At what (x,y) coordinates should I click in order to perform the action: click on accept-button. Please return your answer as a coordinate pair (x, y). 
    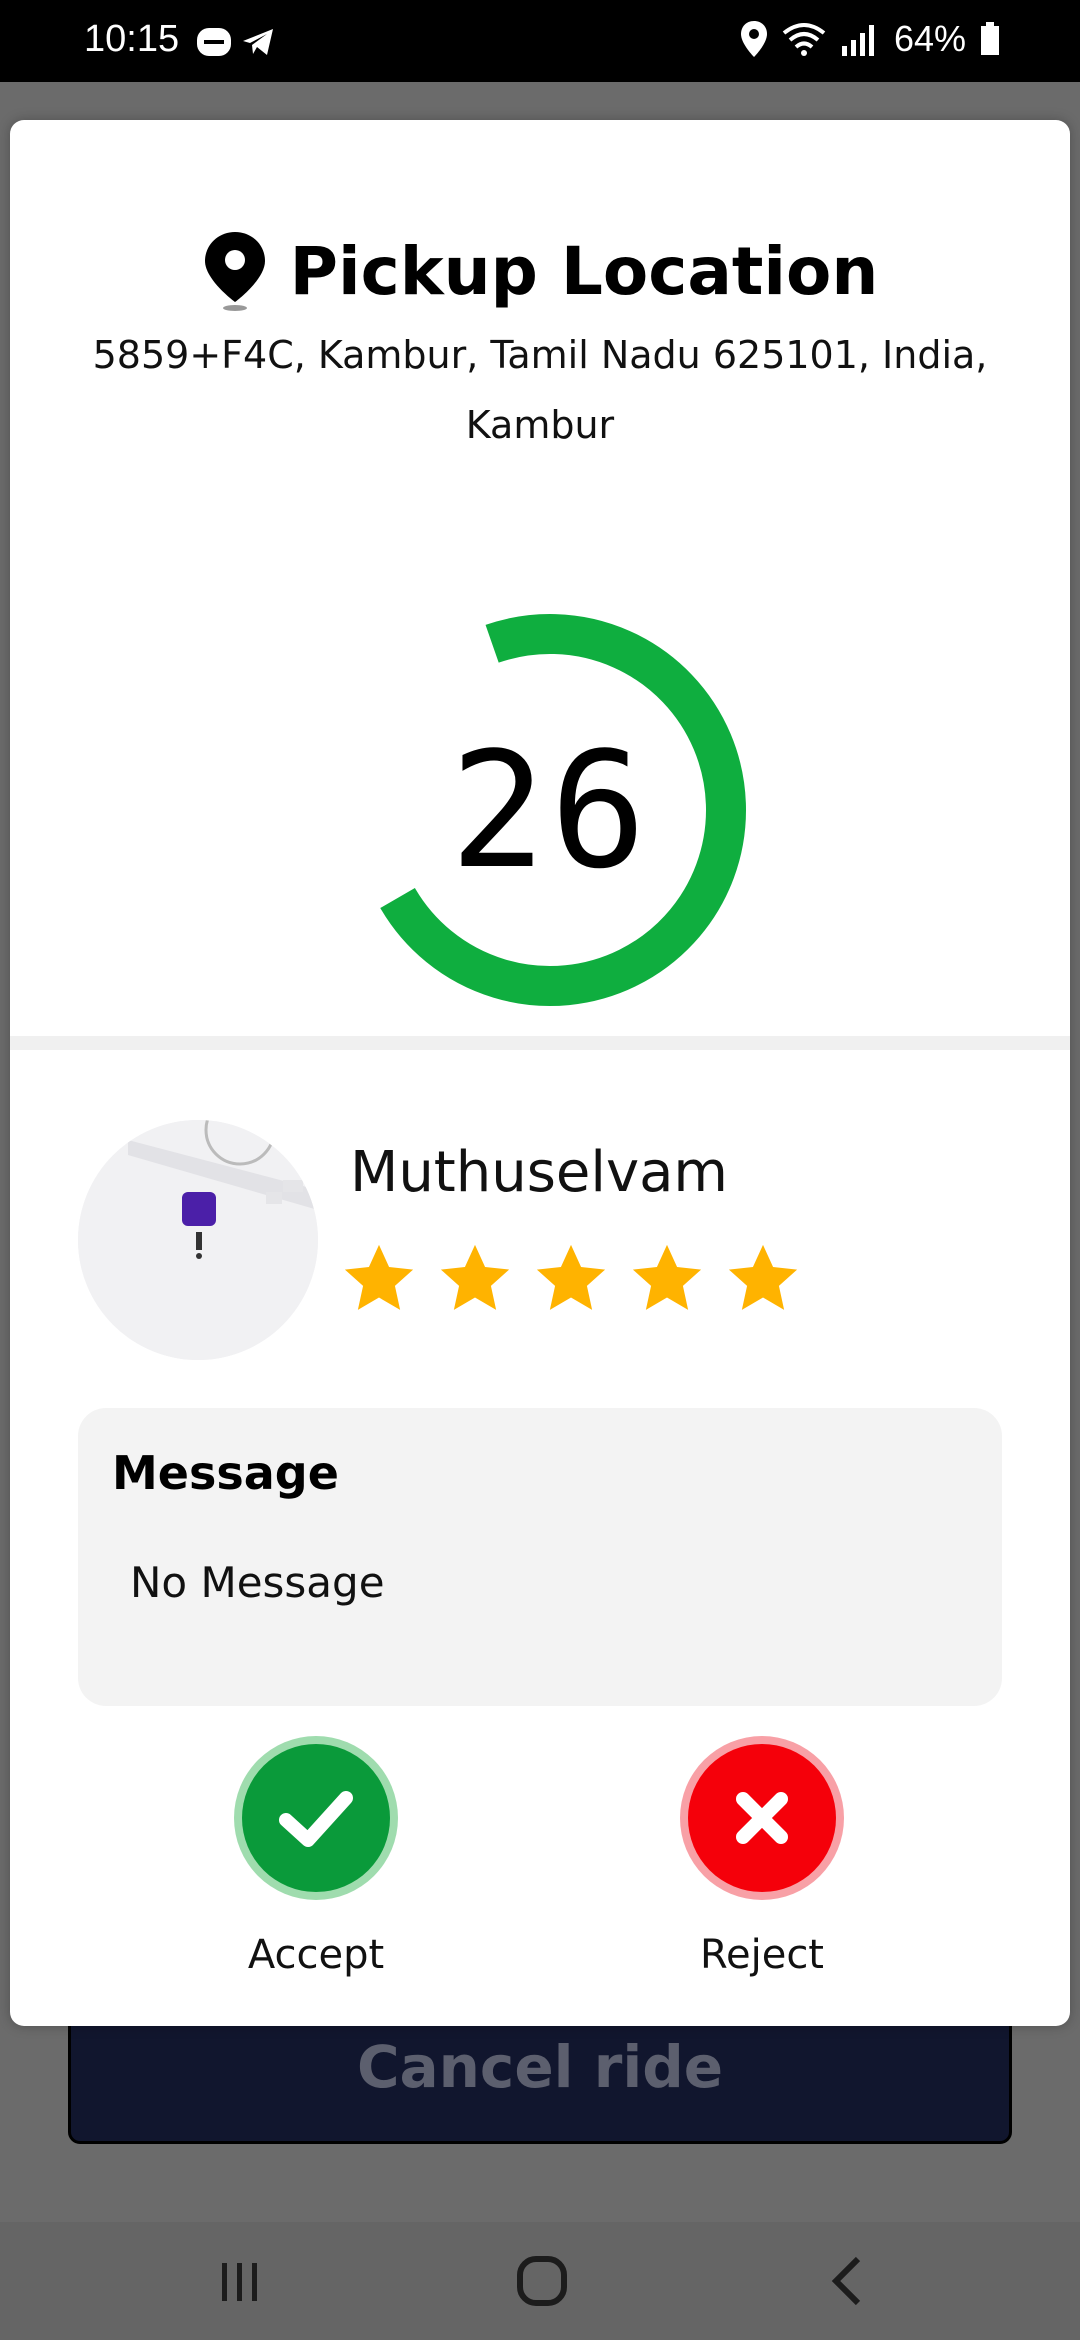
    Looking at the image, I should click on (316, 1818).